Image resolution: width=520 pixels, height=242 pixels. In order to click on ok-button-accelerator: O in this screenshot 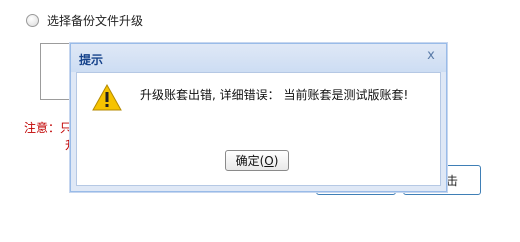, I will do `click(269, 161)`.